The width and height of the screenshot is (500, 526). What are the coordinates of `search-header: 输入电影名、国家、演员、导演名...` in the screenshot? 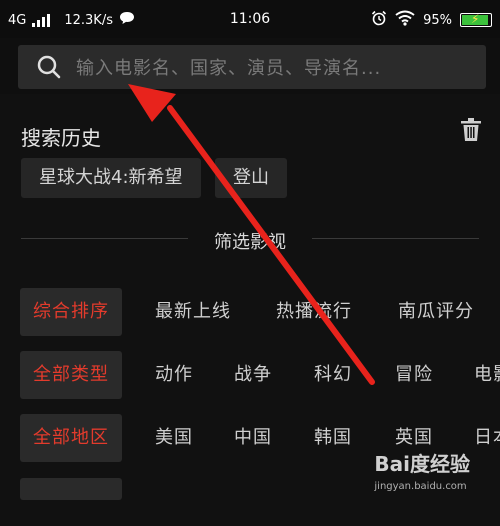 It's located at (250, 66).